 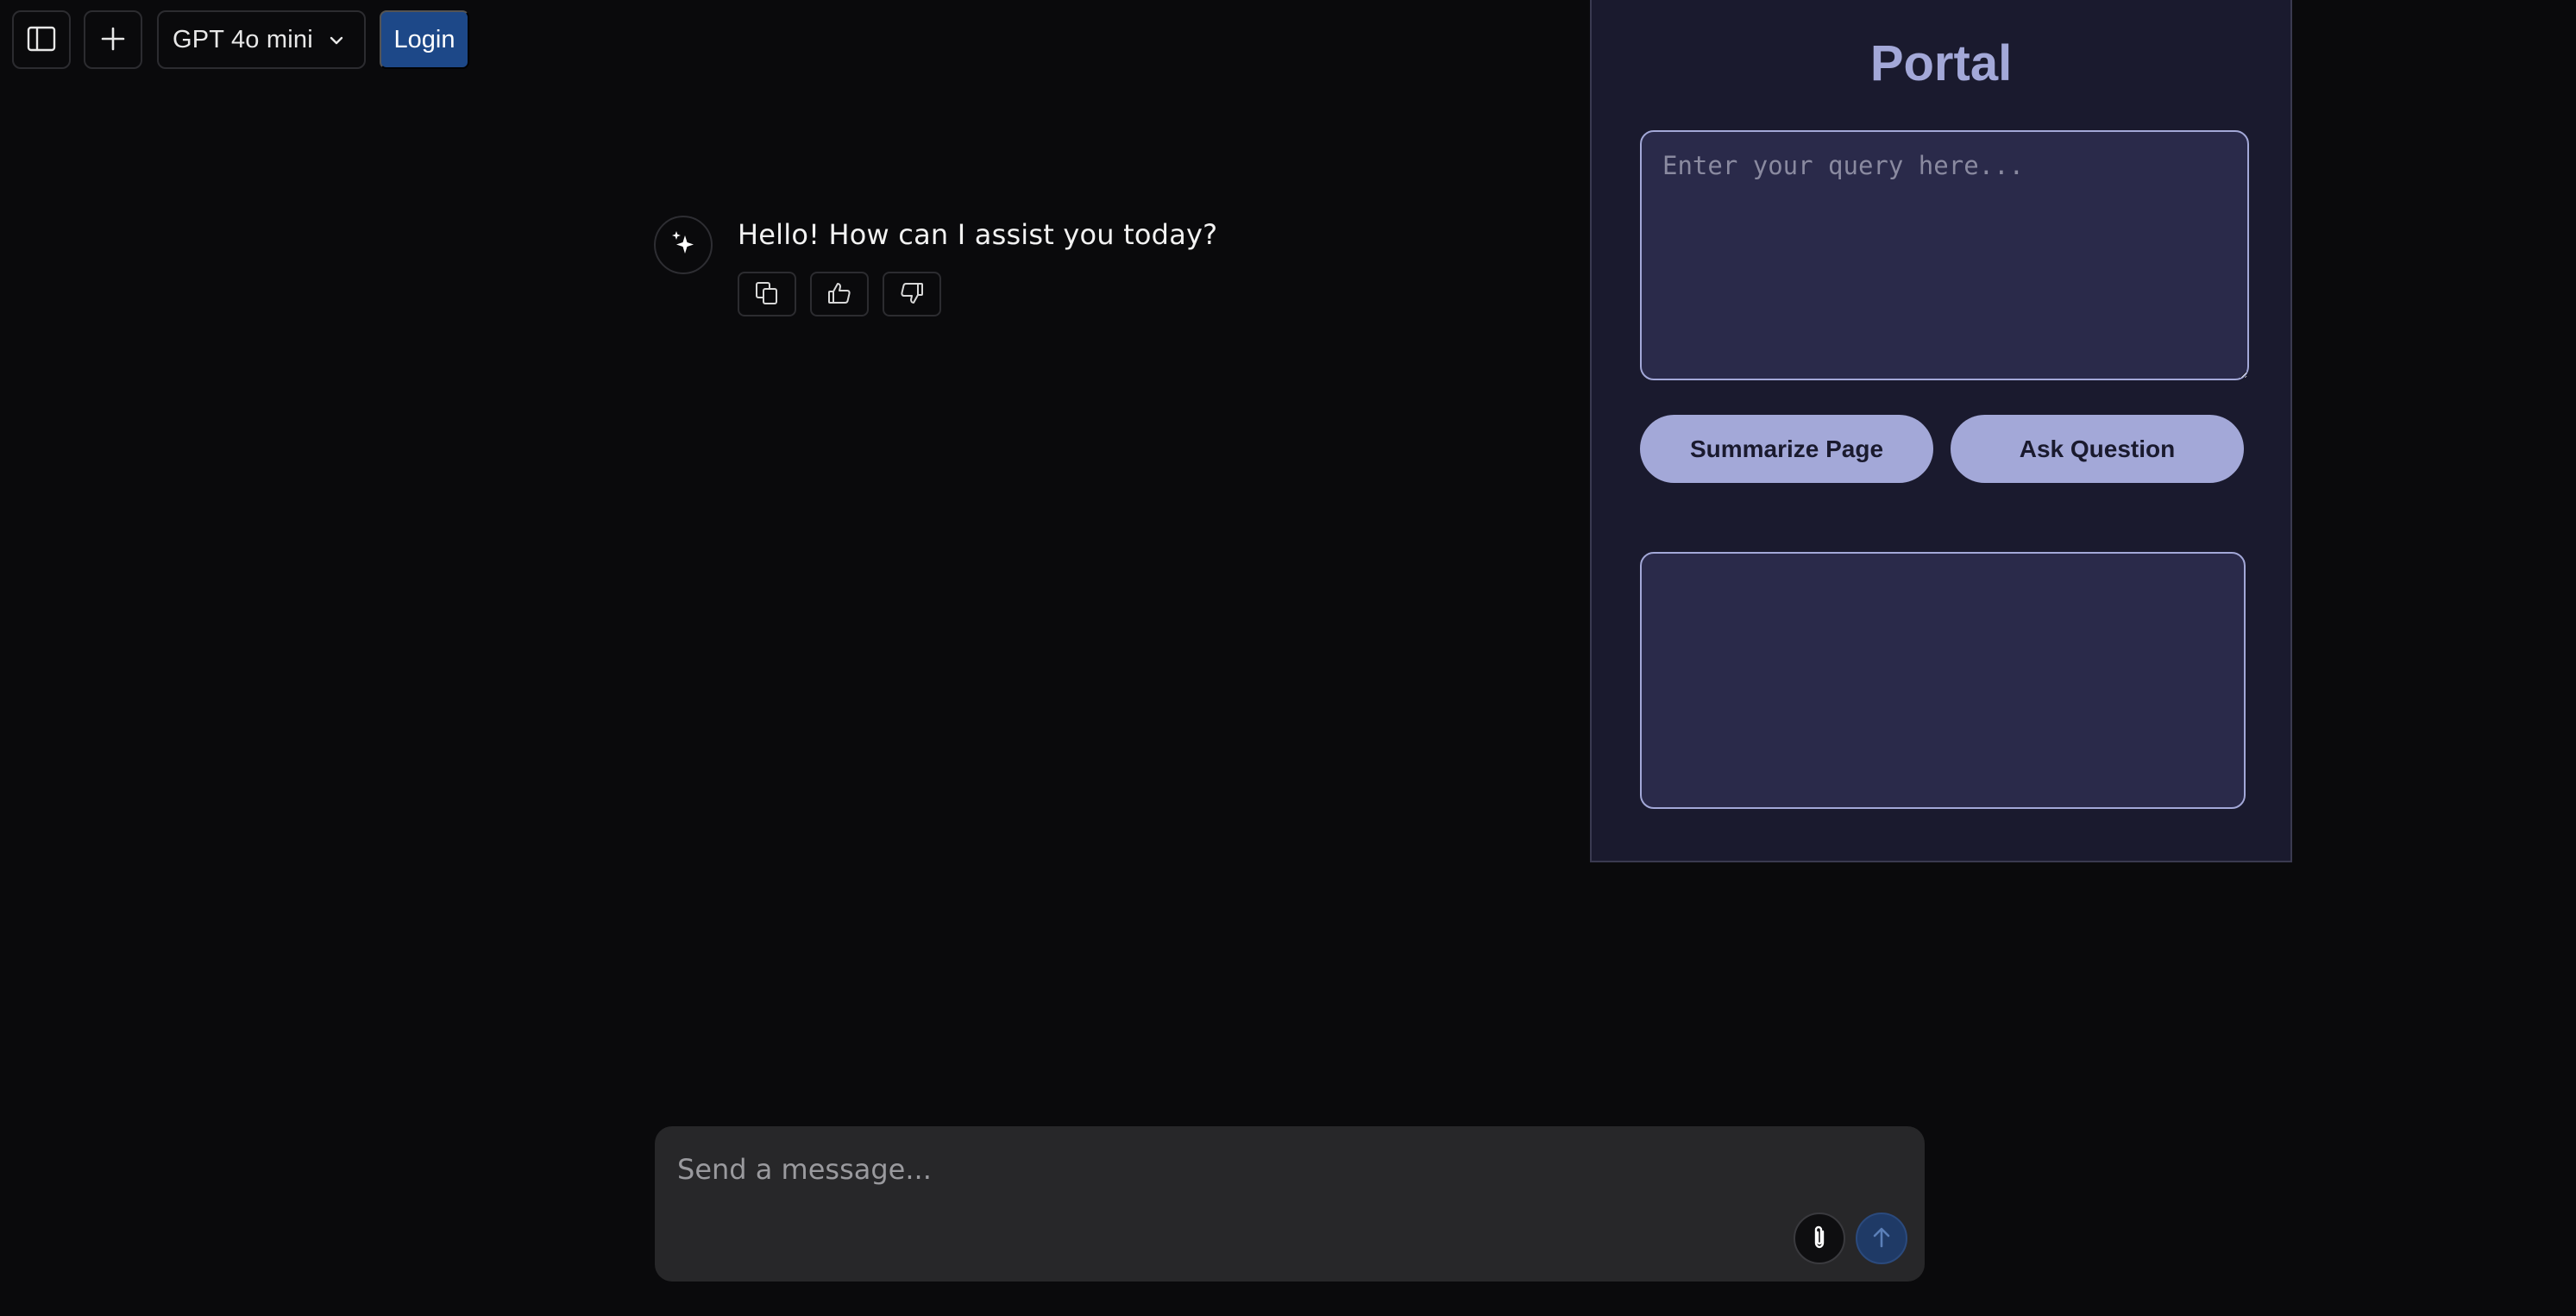 I want to click on sparkles-icon, so click(x=683, y=245).